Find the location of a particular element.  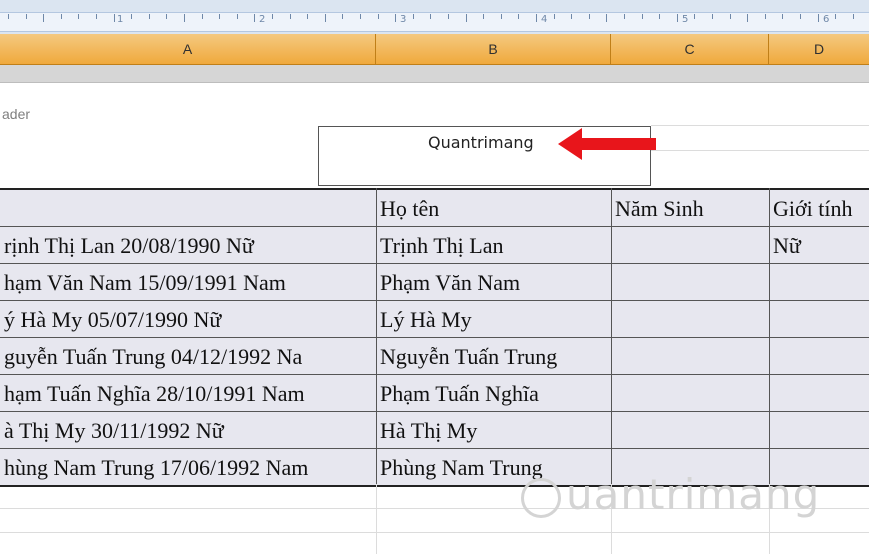

table-cell: Nguyễn Tuấn Trung is located at coordinates (494, 356).